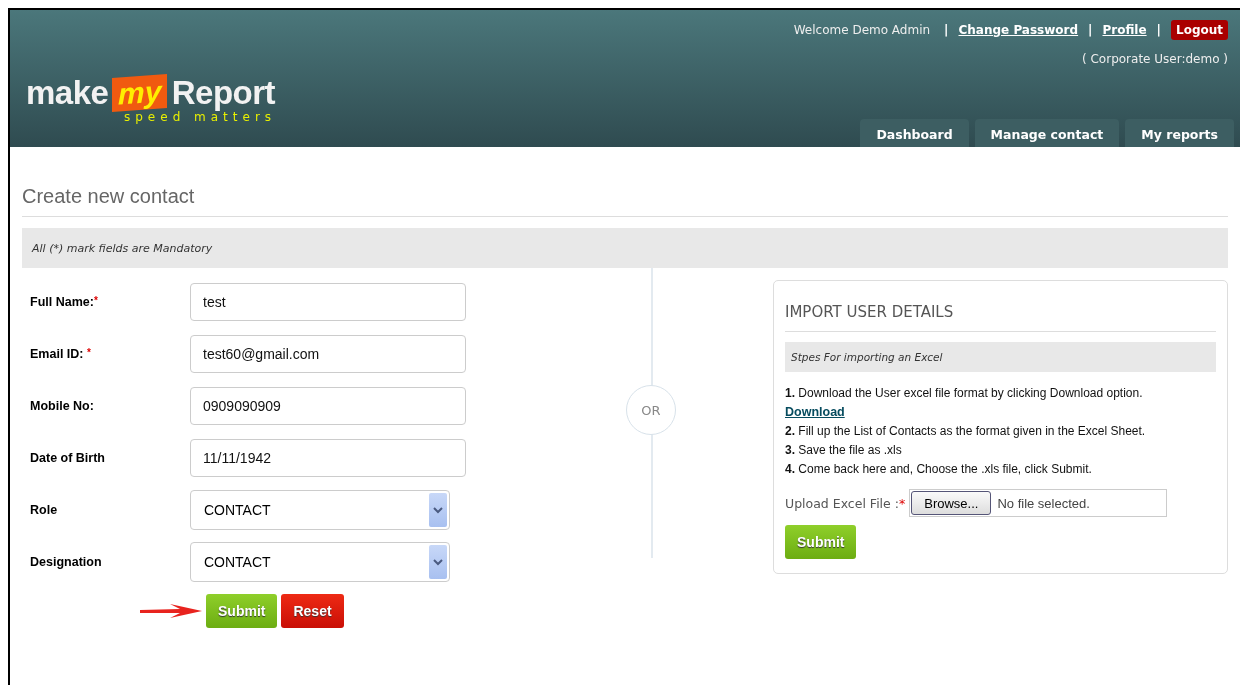 The width and height of the screenshot is (1240, 687). Describe the element at coordinates (1047, 133) in the screenshot. I see `nav-tab: Manage contact` at that location.